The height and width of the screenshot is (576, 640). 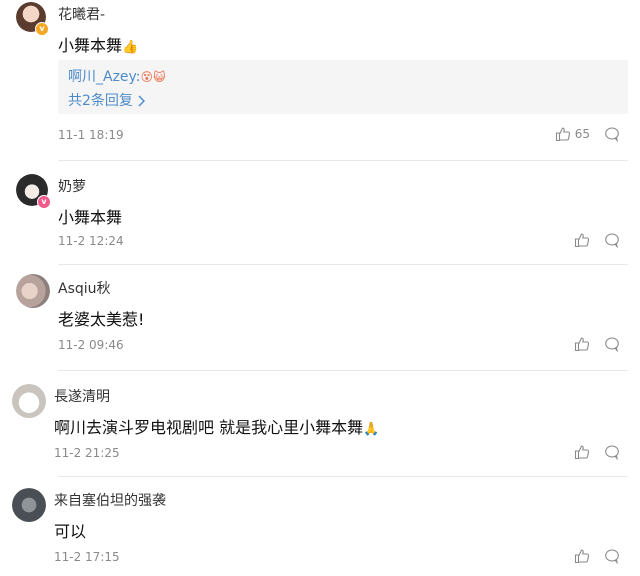 I want to click on chevron-right-icon, so click(x=141, y=101).